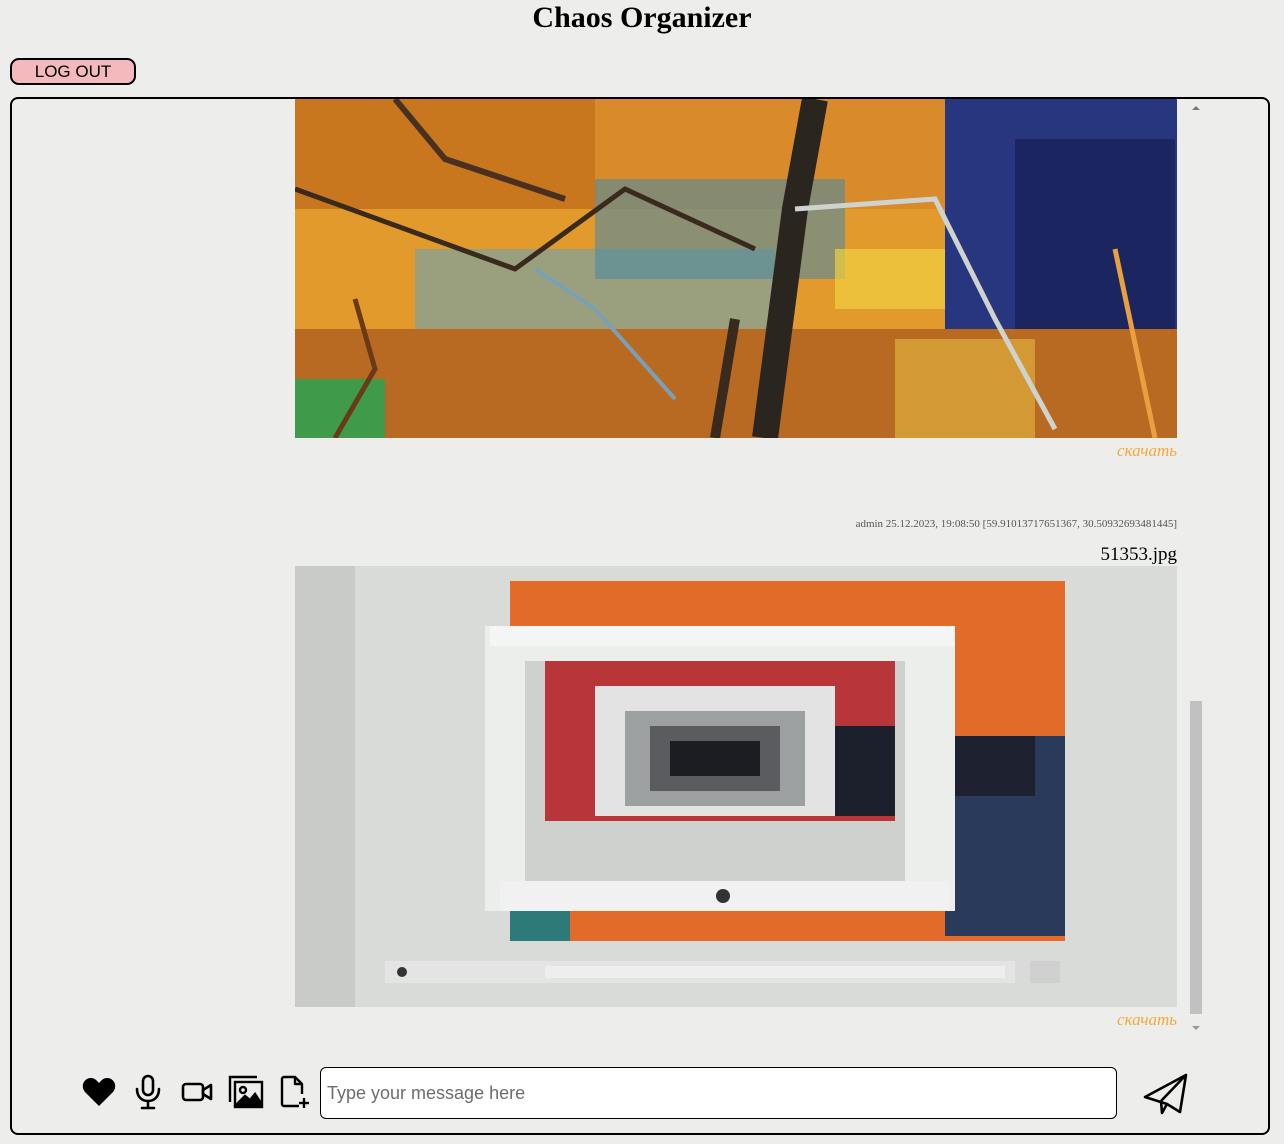  I want to click on scroll-up-arrow-icon, so click(1196, 108).